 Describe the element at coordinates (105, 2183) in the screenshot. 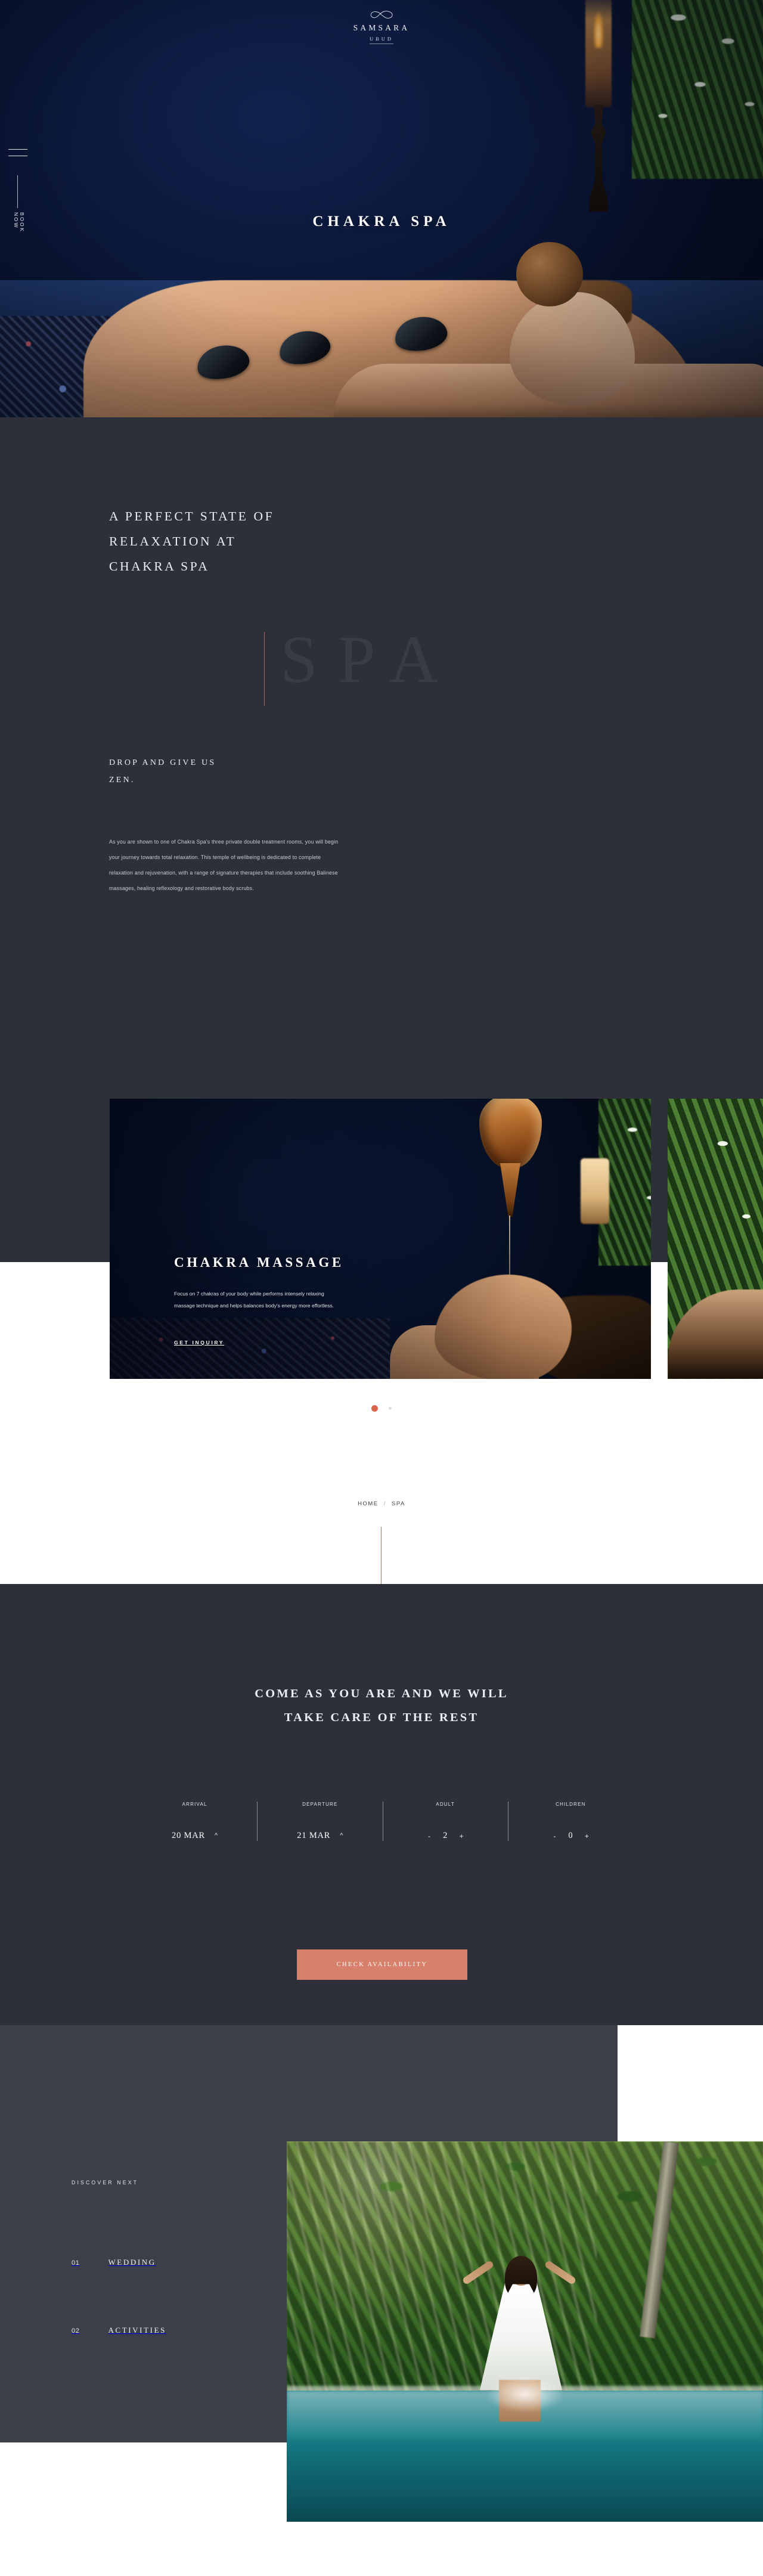

I see `discover-next-label: DISCOVER NEXT` at that location.